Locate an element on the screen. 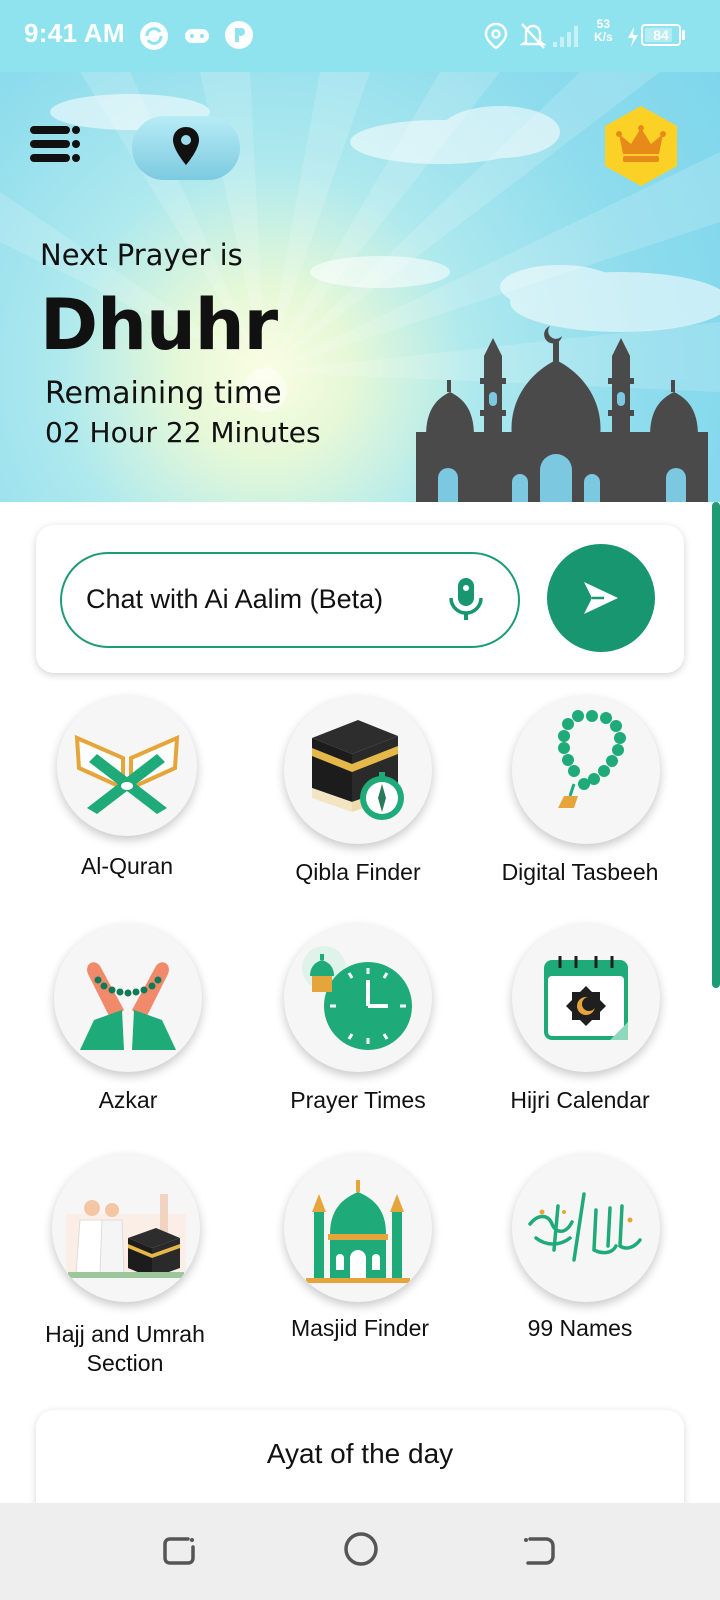 Image resolution: width=720 pixels, height=1600 pixels. hijri-calendar-label: Hijri Calendar is located at coordinates (580, 1100).